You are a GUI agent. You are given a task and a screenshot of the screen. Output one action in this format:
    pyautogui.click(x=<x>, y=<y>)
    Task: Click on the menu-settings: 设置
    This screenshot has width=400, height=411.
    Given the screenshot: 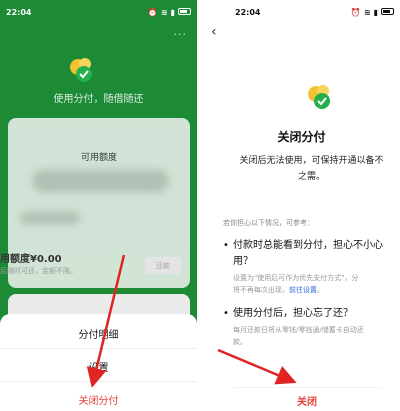 What is the action you would take?
    pyautogui.click(x=98, y=366)
    